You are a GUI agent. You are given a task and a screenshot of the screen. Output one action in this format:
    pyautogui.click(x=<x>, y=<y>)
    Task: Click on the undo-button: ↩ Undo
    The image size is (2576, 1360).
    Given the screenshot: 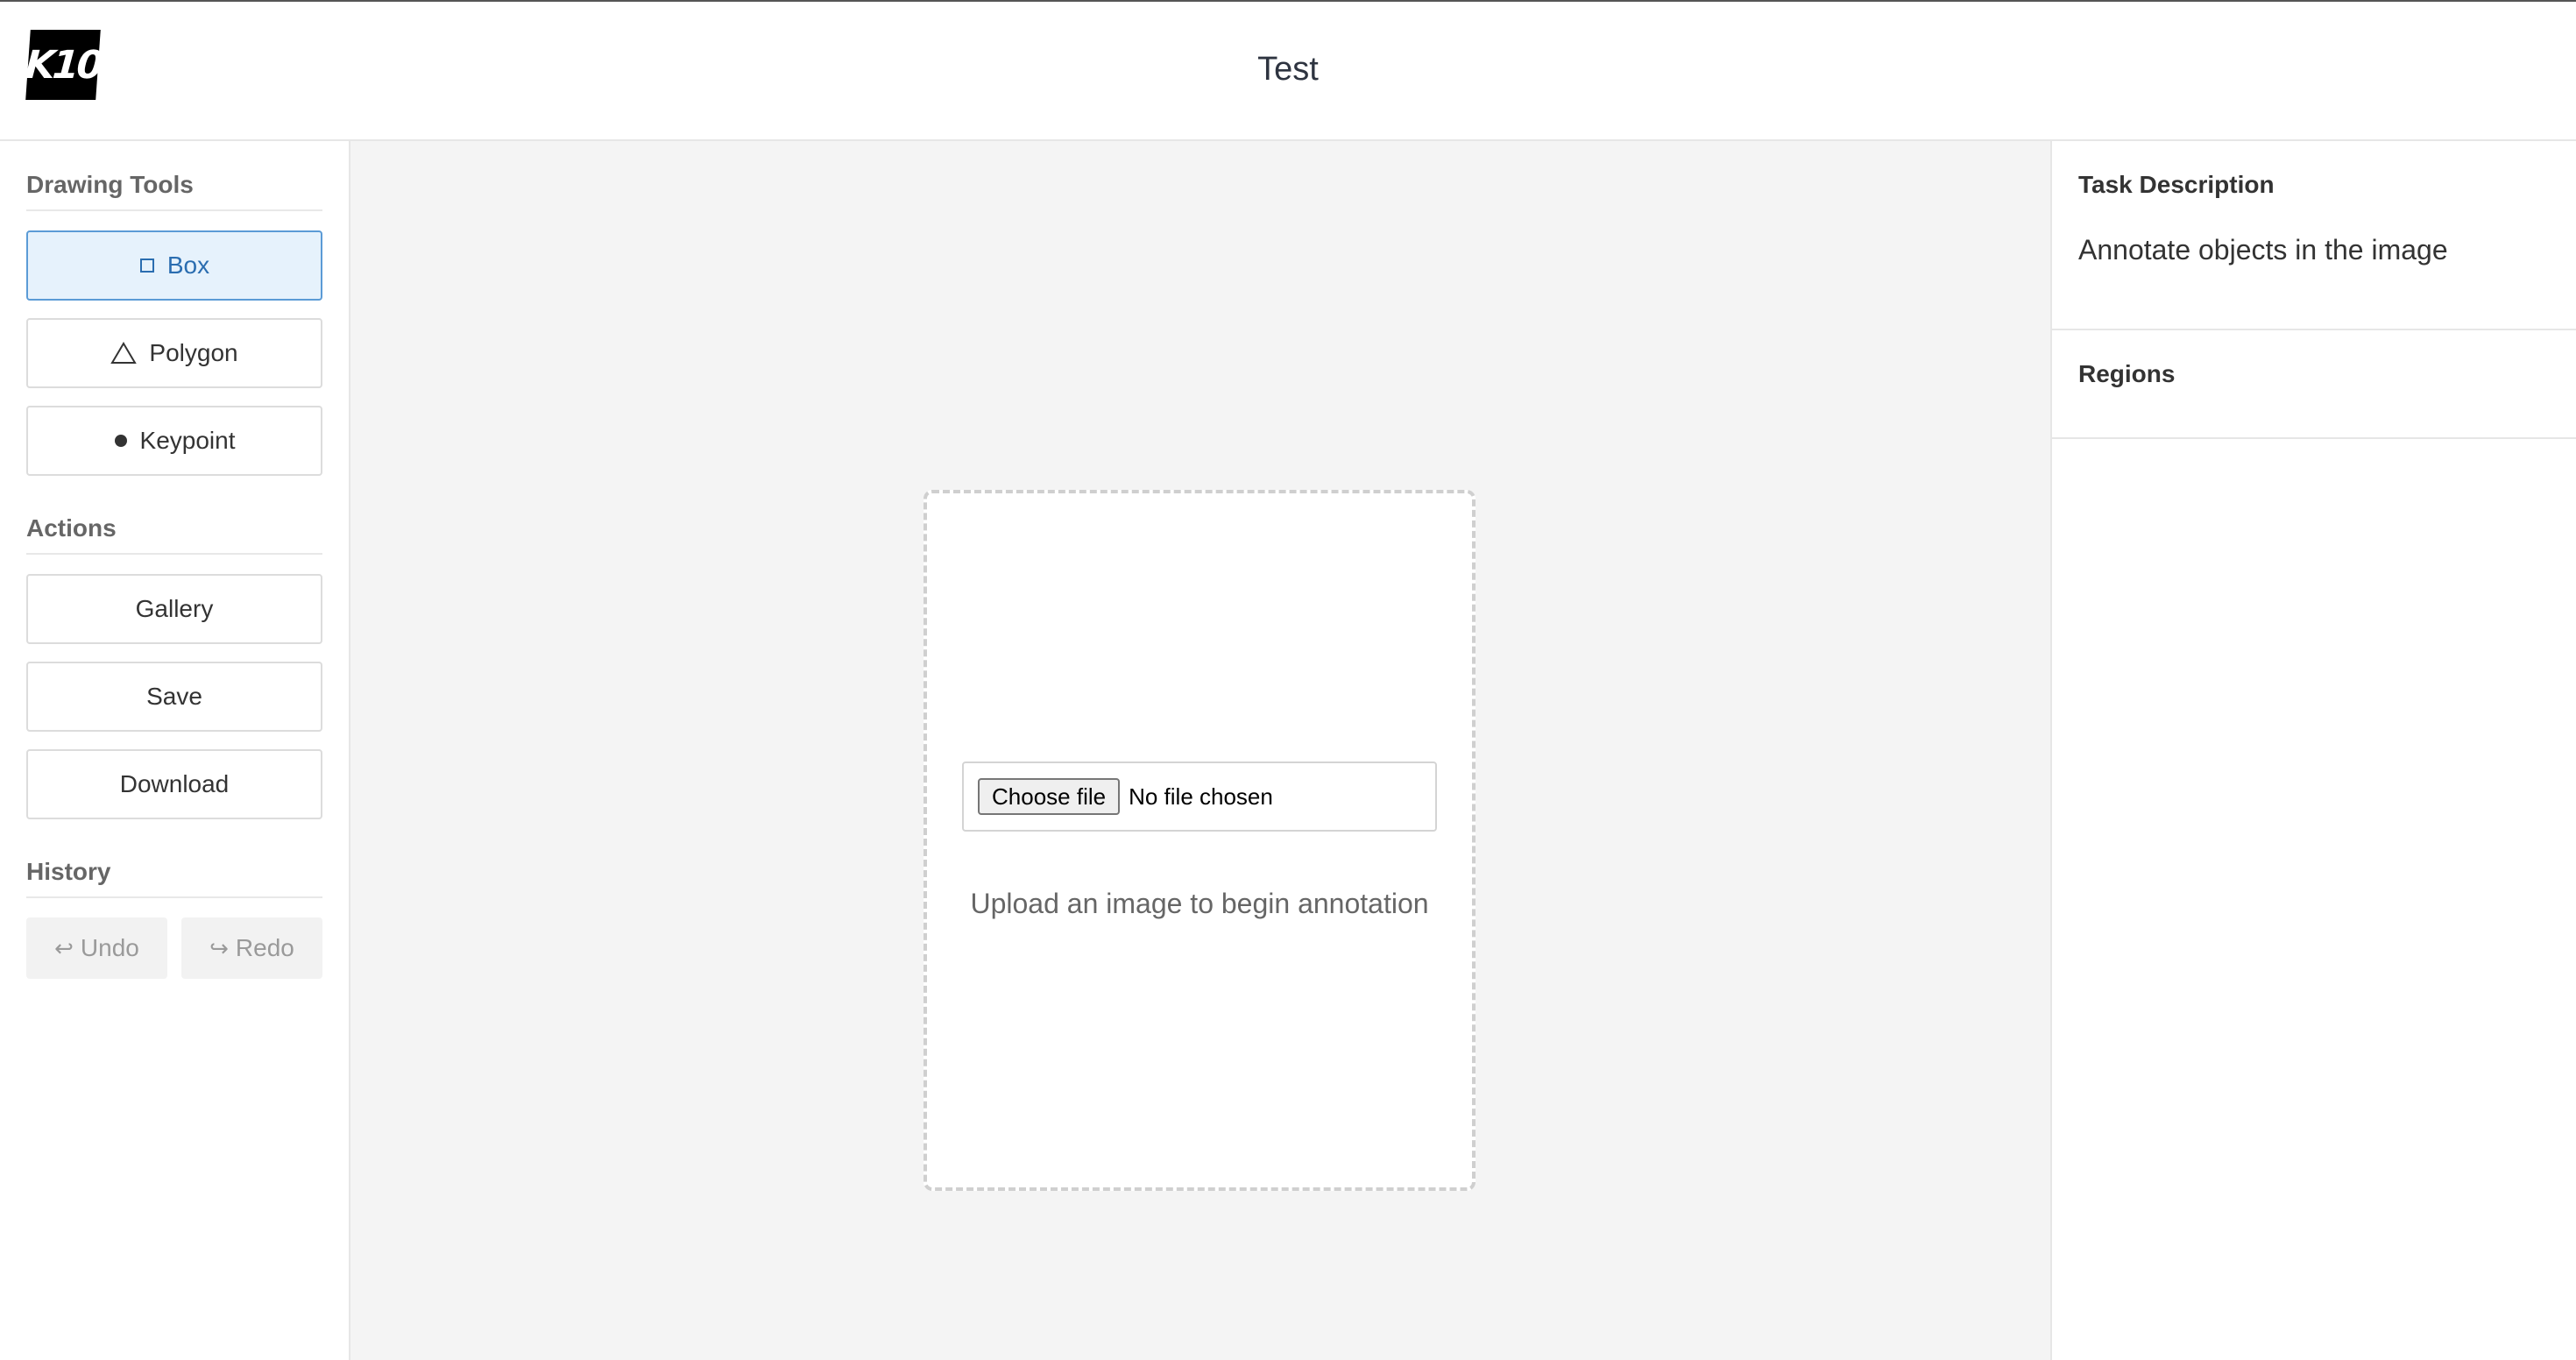 What is the action you would take?
    pyautogui.click(x=96, y=948)
    